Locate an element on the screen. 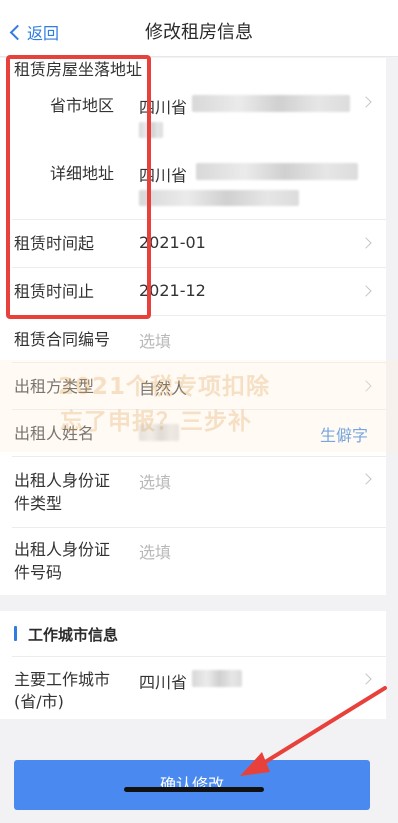 This screenshot has height=823, width=398. annotation-arrow-icon is located at coordinates (313, 731).